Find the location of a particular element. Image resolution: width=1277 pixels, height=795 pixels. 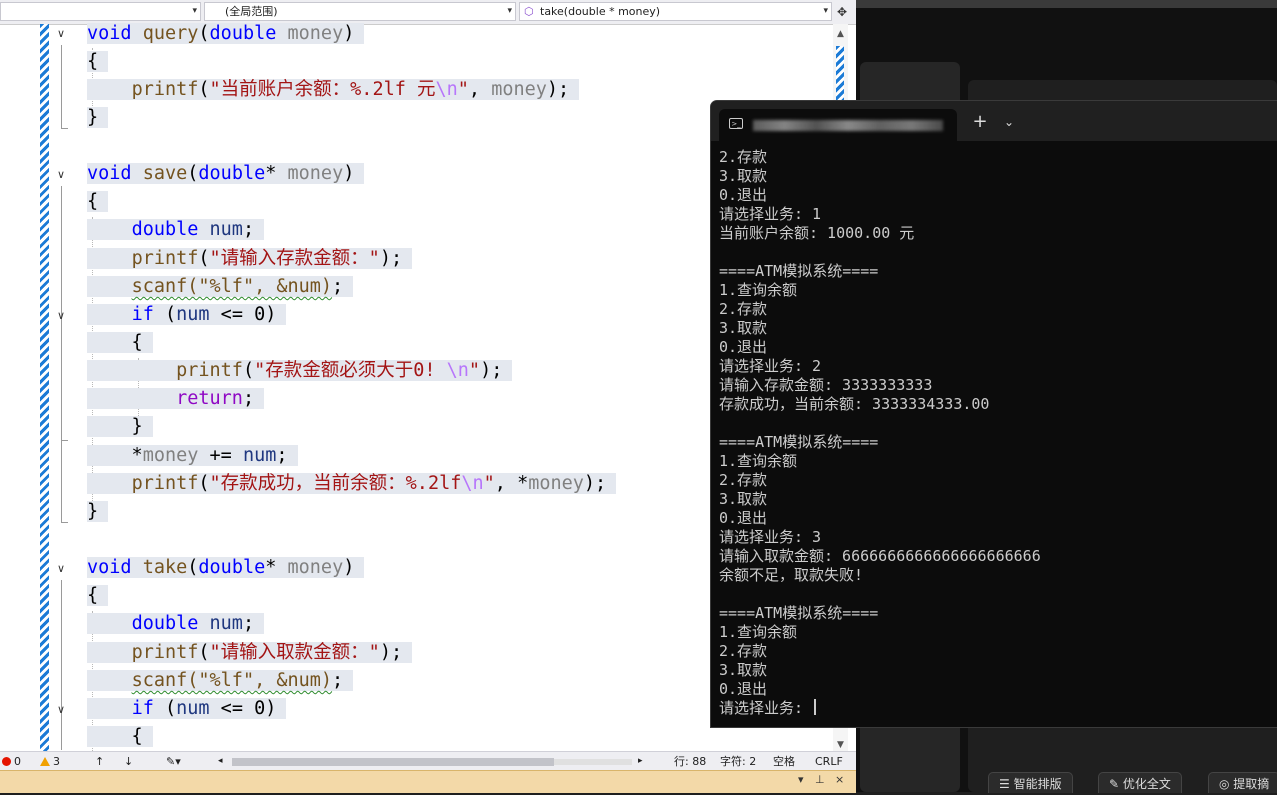

chevron-down-icon: ▾ is located at coordinates (801, 779).